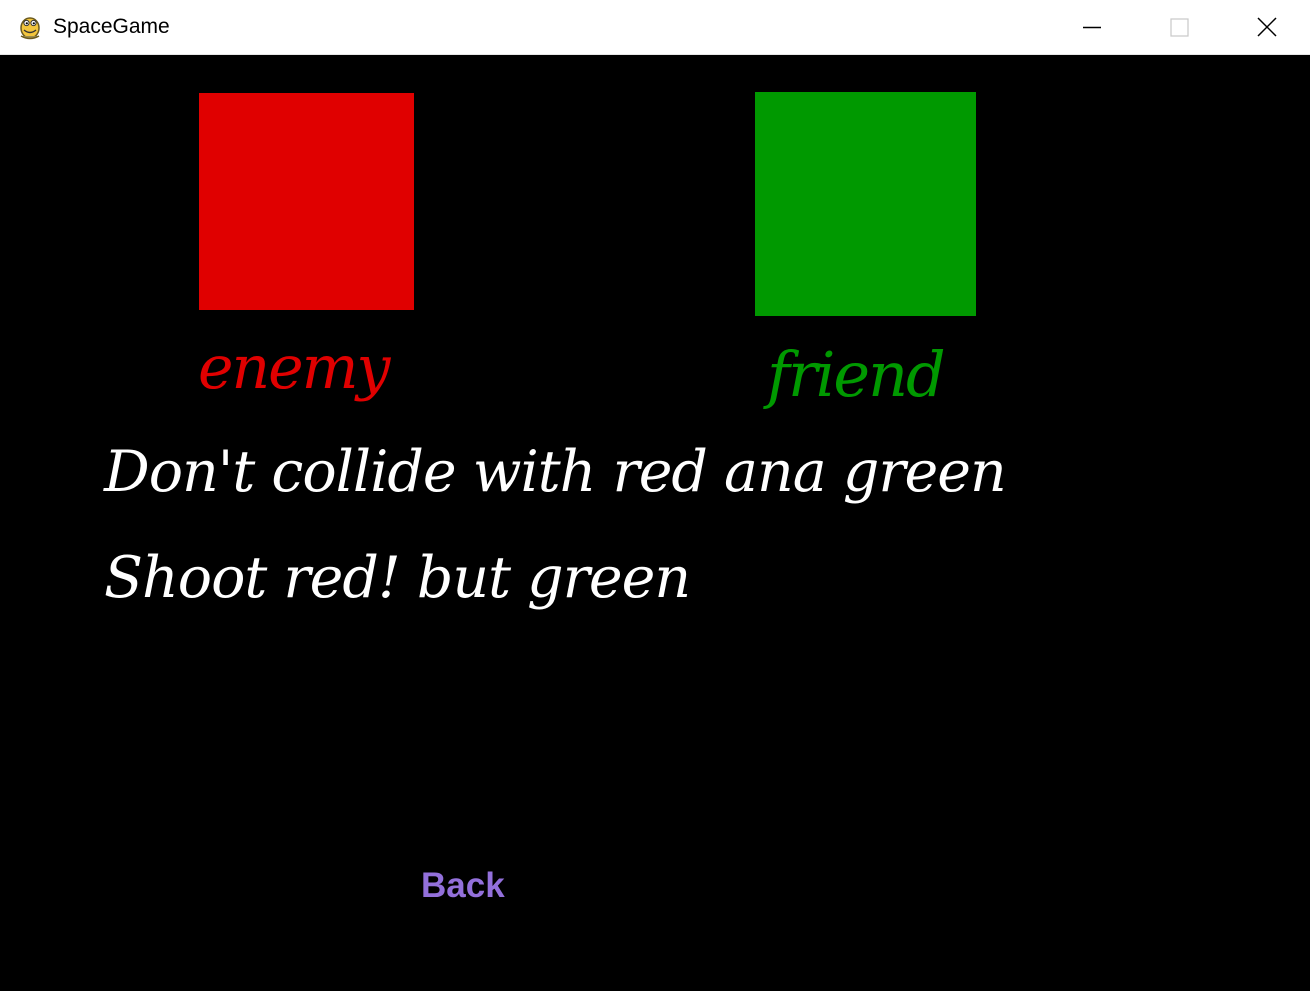 This screenshot has width=1310, height=991. Describe the element at coordinates (865, 204) in the screenshot. I see `friend-square` at that location.